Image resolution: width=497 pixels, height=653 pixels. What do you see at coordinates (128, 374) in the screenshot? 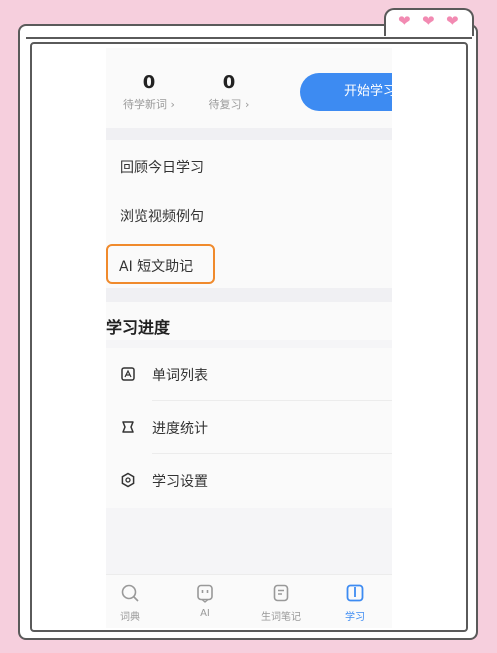
I see `word-list-icon` at bounding box center [128, 374].